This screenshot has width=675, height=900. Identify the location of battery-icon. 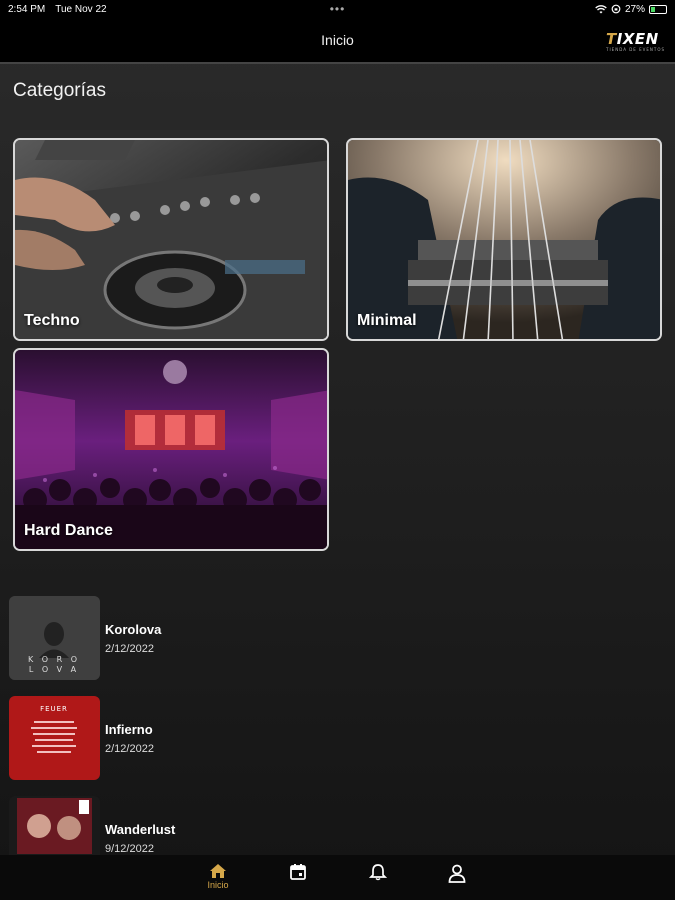
(658, 9).